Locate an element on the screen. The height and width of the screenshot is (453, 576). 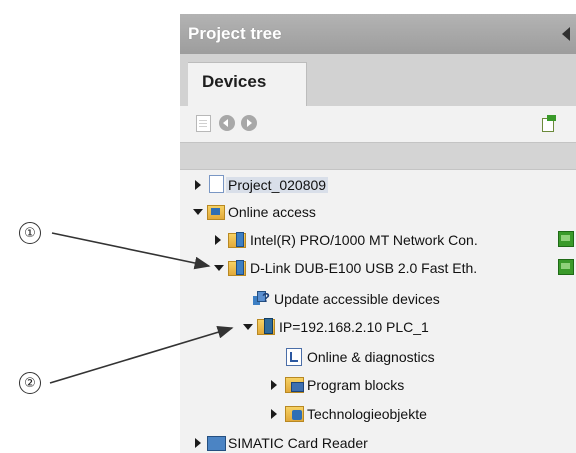
program-blocks-icon is located at coordinates (294, 385).